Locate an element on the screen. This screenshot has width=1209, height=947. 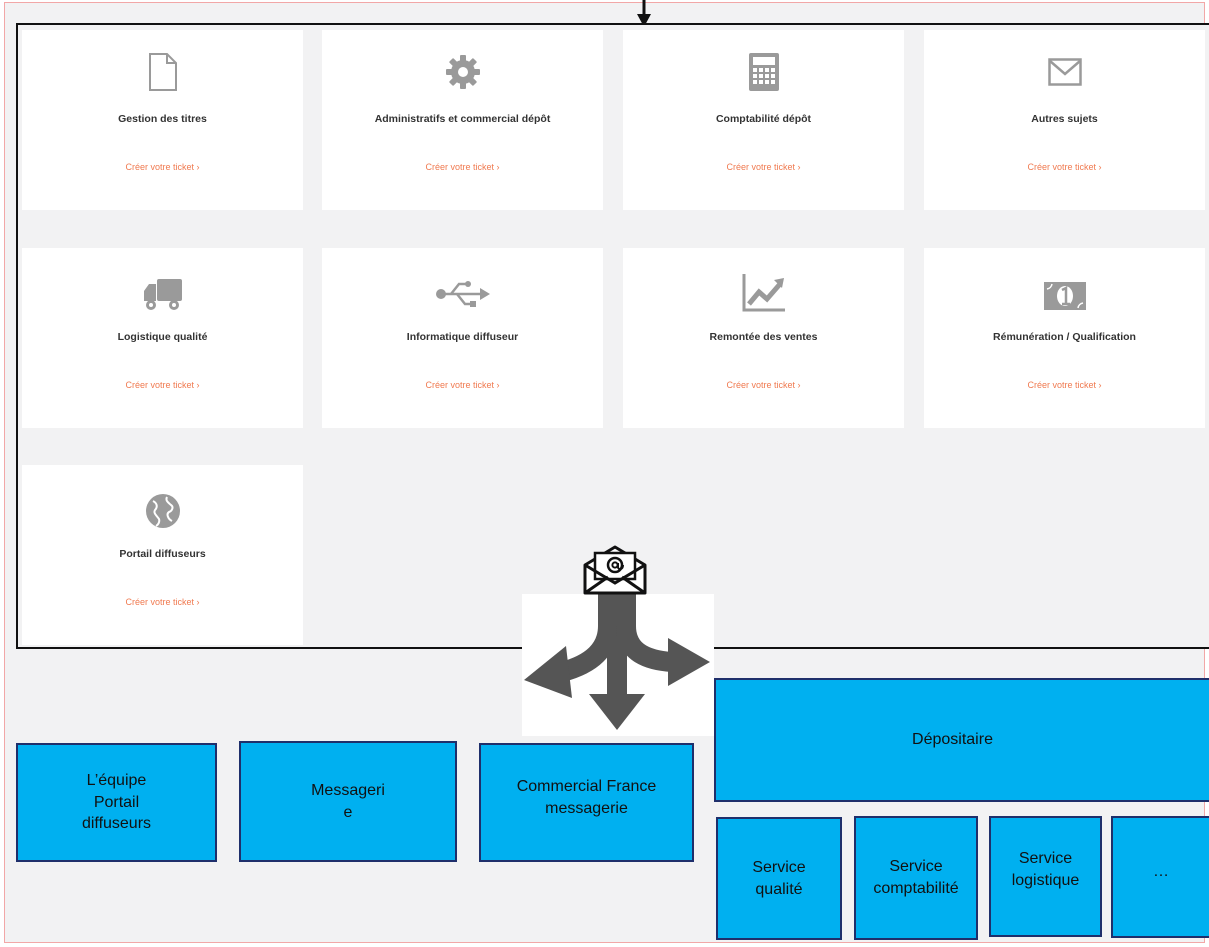
card-autres-sujets: Autres sujets Créer votre ticket › is located at coordinates (1064, 120).